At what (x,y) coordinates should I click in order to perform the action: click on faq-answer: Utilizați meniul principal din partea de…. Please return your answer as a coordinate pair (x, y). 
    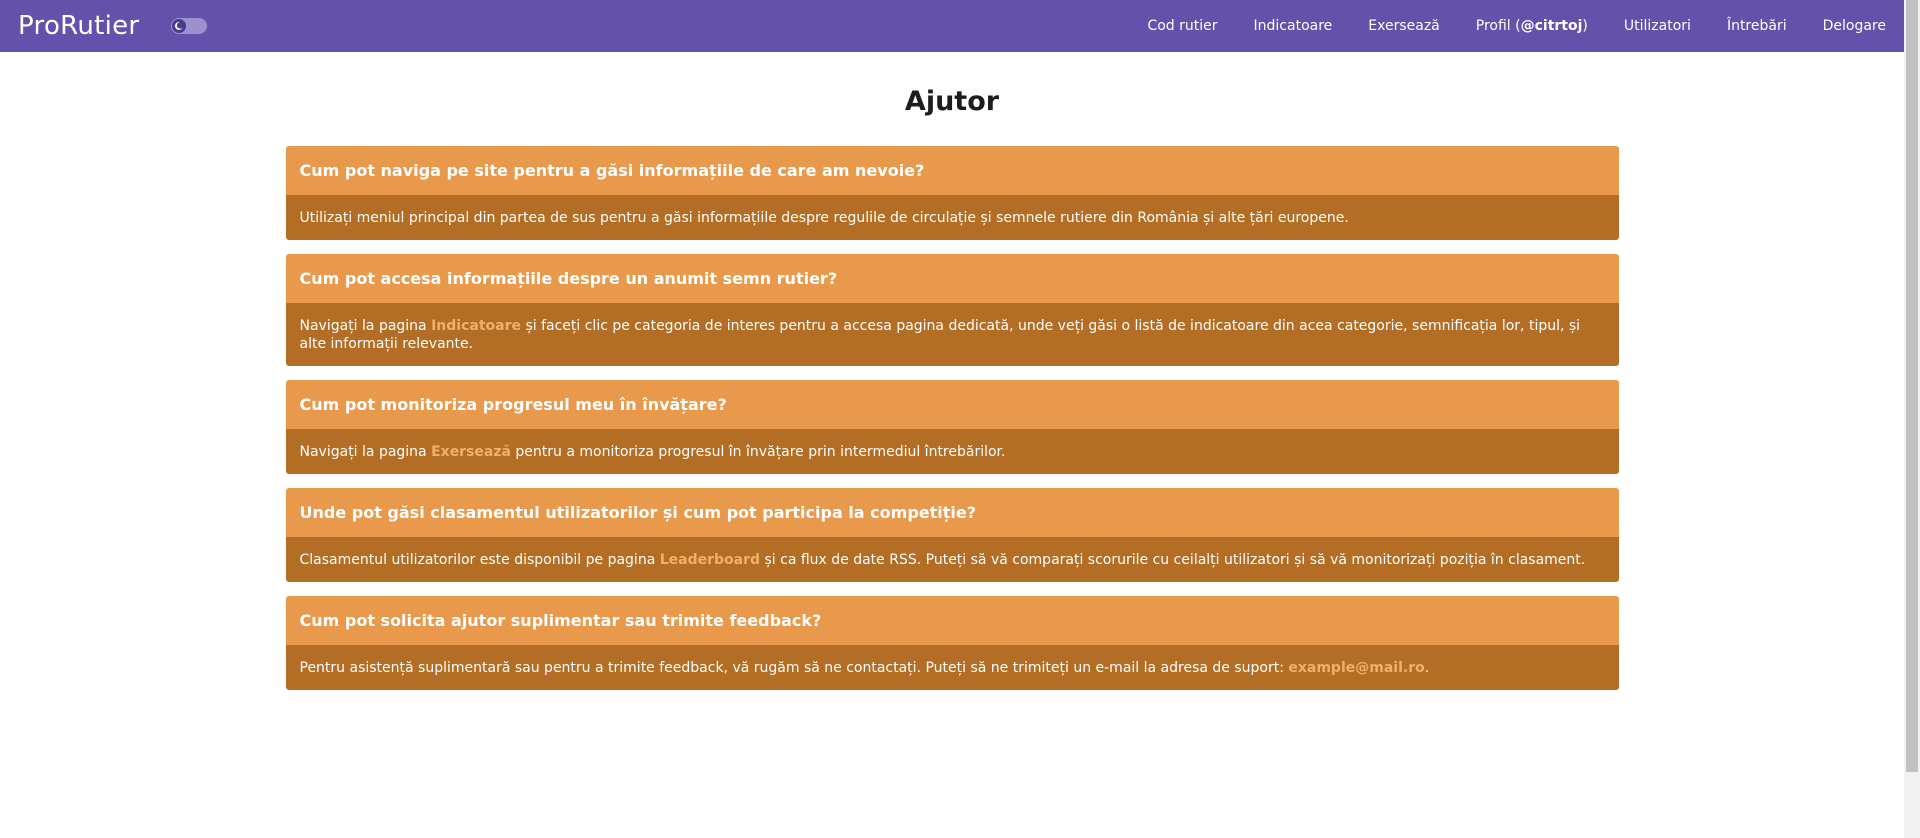
    Looking at the image, I should click on (952, 217).